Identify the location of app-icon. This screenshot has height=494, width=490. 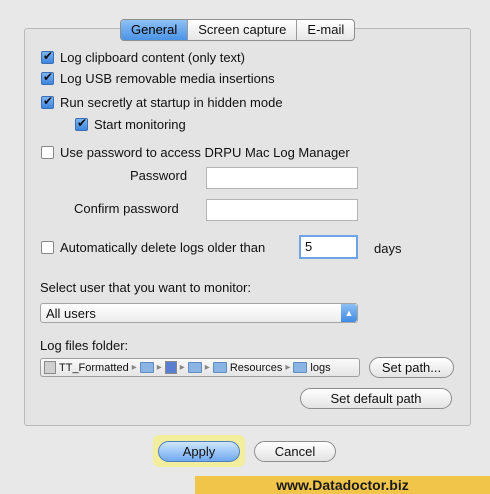
(170, 367).